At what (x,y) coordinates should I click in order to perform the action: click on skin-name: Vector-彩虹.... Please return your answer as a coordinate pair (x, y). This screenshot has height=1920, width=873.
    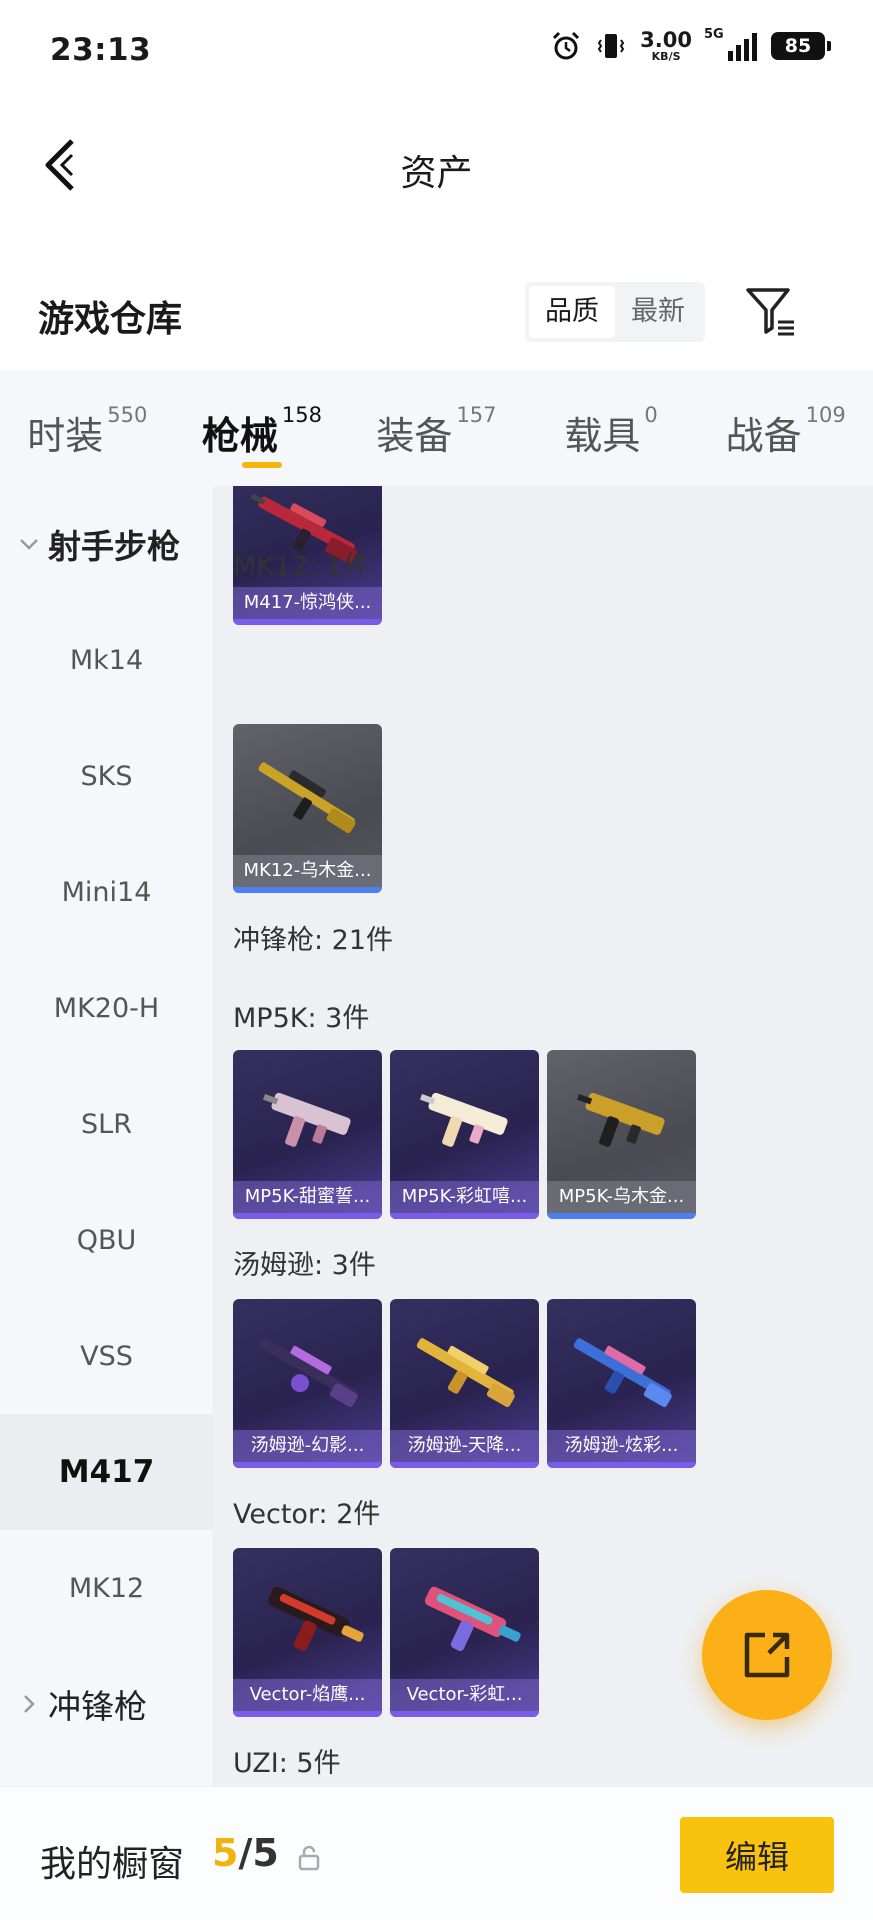
    Looking at the image, I should click on (464, 1695).